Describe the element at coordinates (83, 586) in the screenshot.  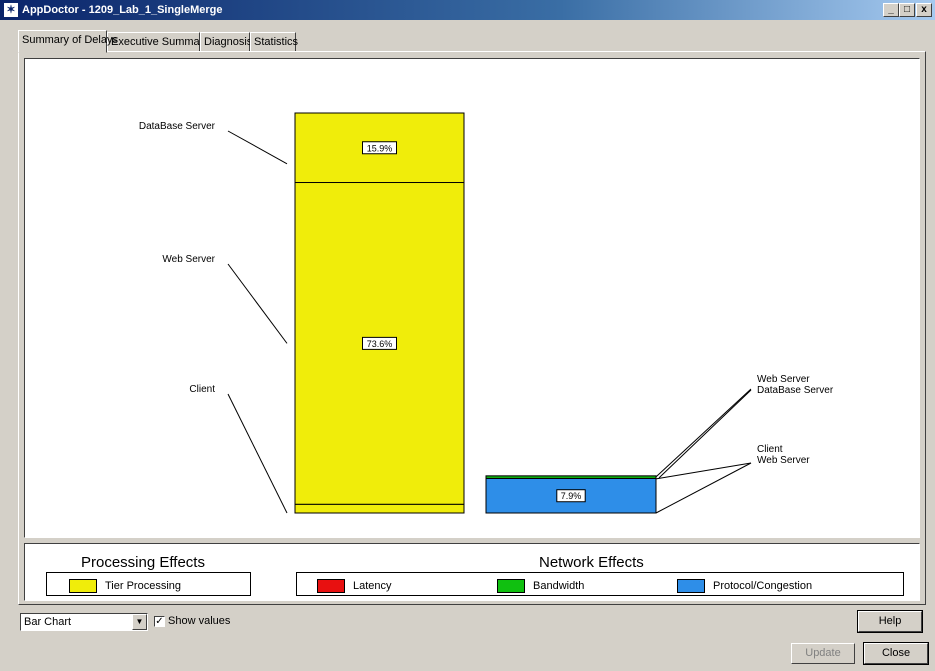
I see `tier-processing-swatch` at that location.